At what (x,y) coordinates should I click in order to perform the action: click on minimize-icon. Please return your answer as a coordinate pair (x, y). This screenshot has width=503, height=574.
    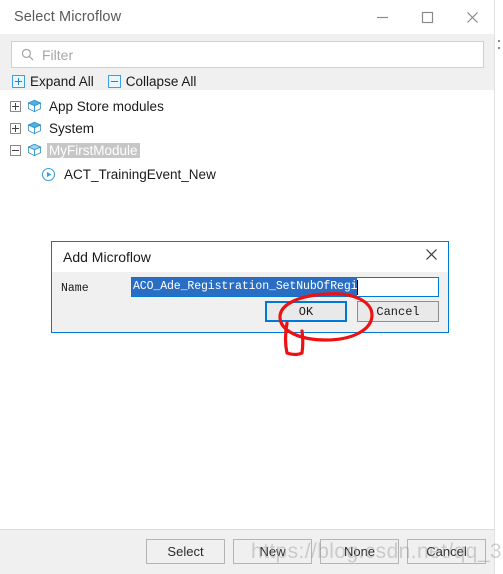
    Looking at the image, I should click on (382, 17).